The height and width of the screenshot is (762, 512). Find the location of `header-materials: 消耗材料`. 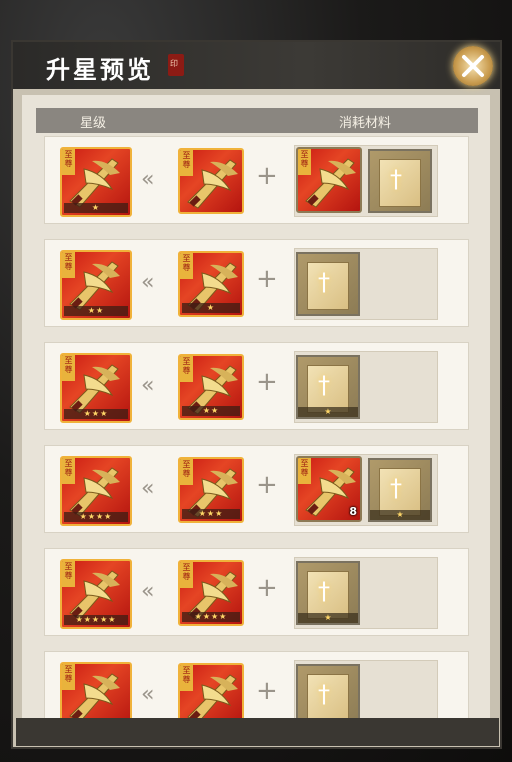

header-materials: 消耗材料 is located at coordinates (365, 123).